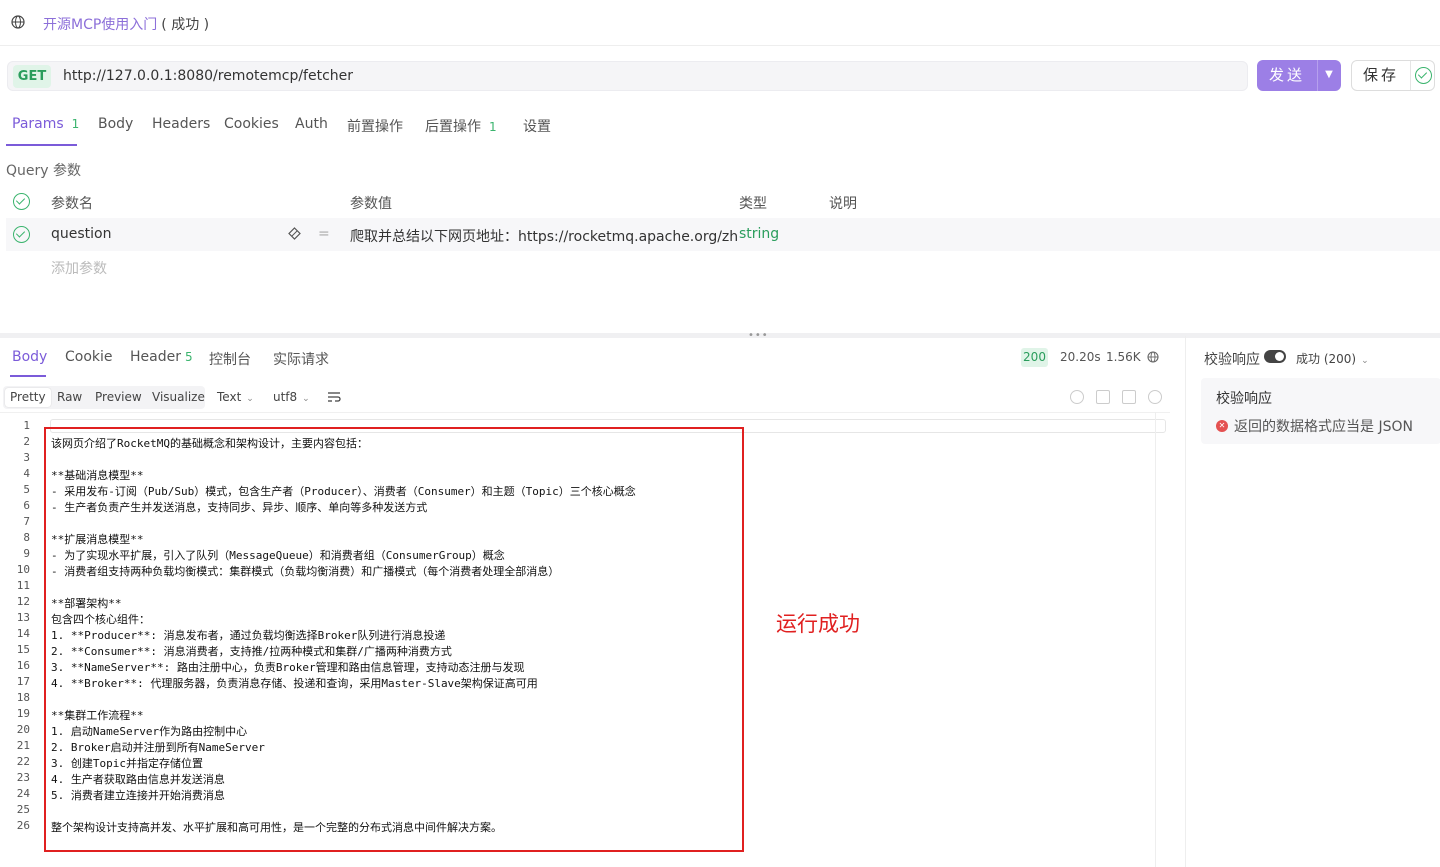 Image resolution: width=1440 pixels, height=867 pixels. Describe the element at coordinates (209, 443) in the screenshot. I see `code-line: 该网页介绍了RocketMQ的基础概念和架构设计，主要内容包括：` at that location.